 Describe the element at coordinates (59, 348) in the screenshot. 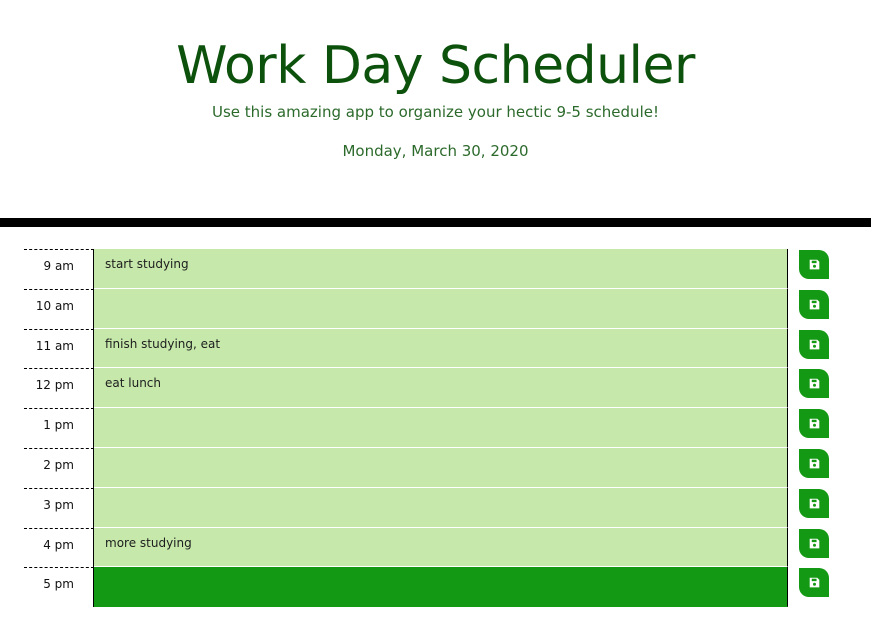

I see `hour-label: 11 am` at that location.